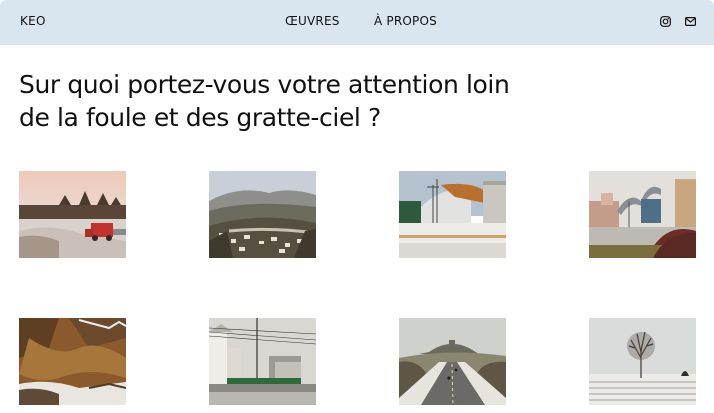  I want to click on photo-frozen-lake-red-tractor, so click(72, 214).